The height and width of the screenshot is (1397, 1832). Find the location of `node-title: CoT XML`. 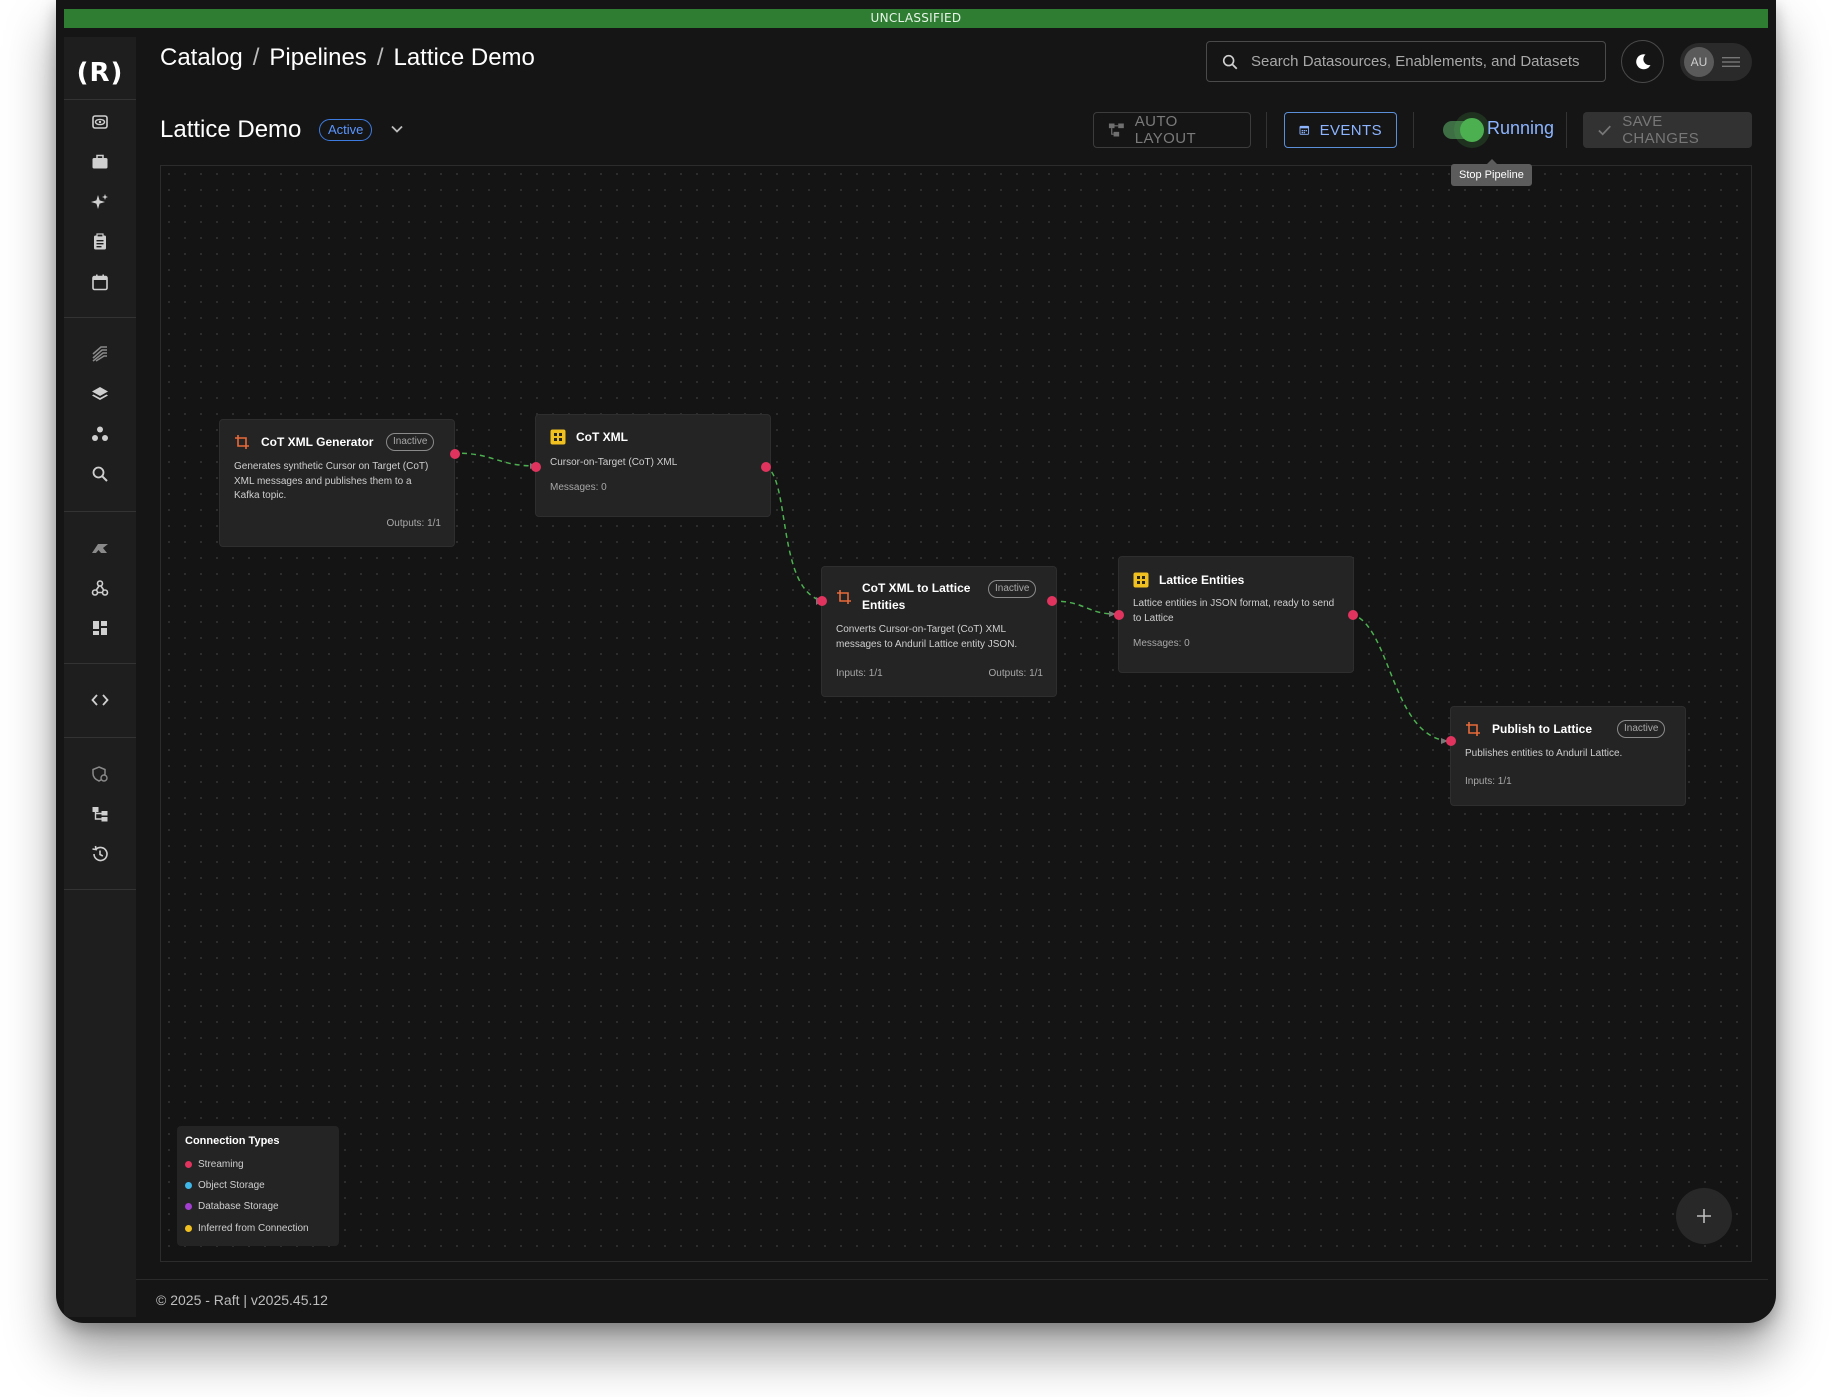

node-title: CoT XML is located at coordinates (602, 437).